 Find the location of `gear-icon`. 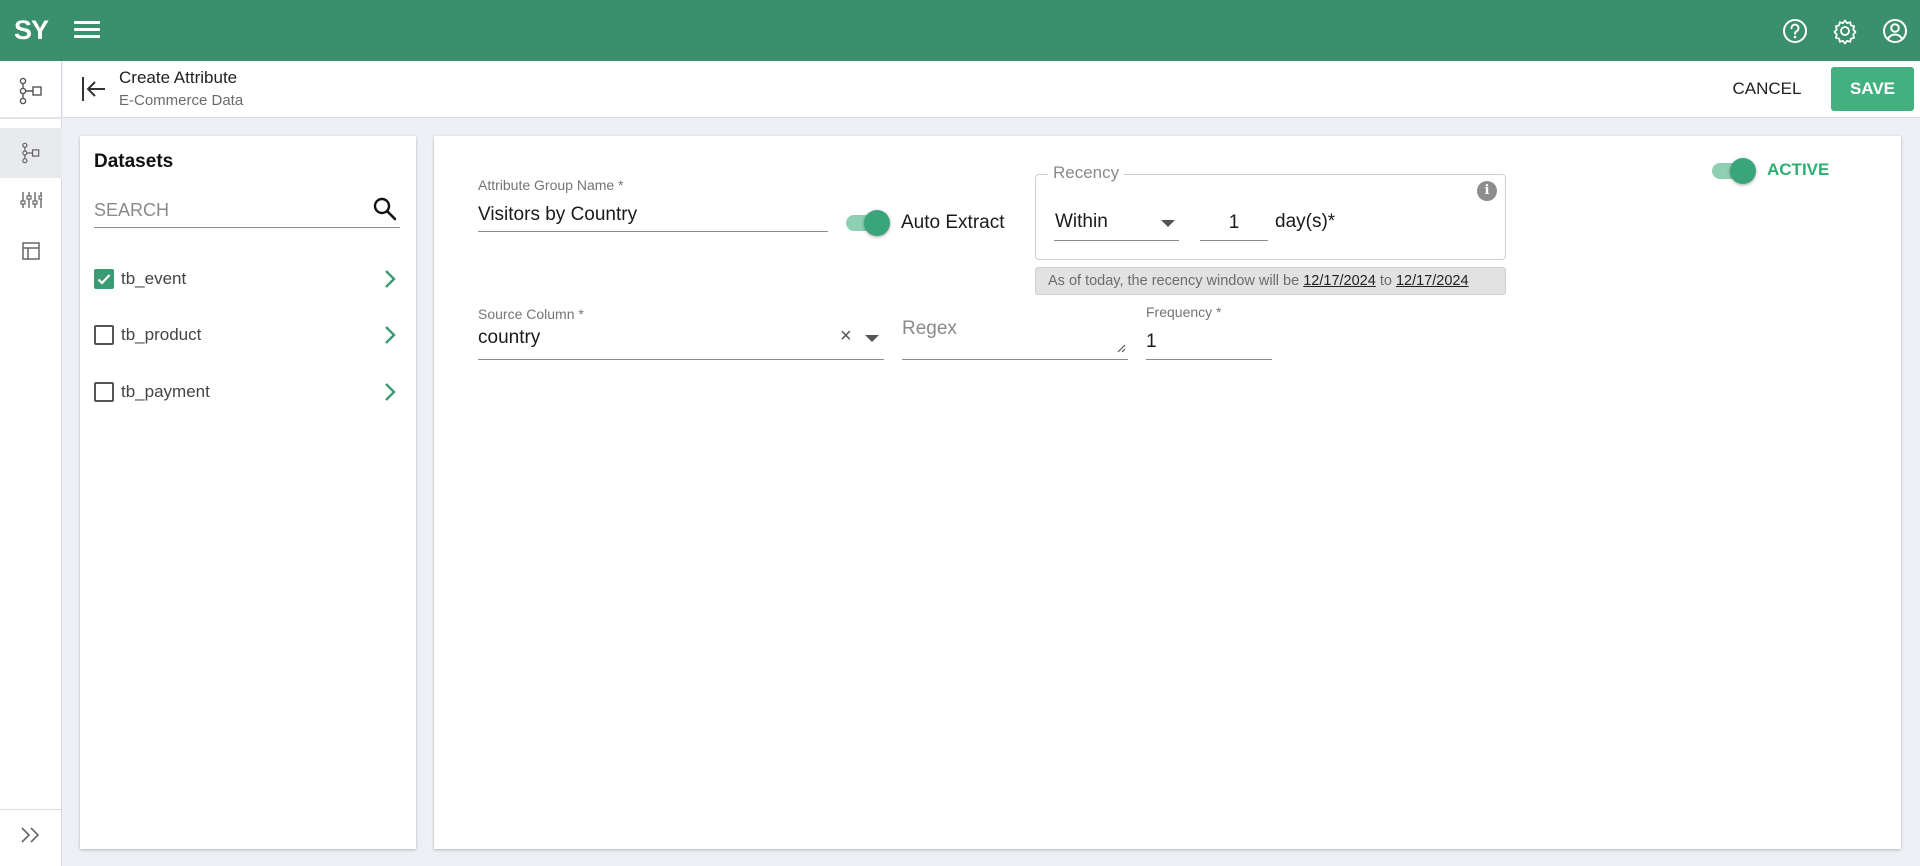

gear-icon is located at coordinates (1845, 31).